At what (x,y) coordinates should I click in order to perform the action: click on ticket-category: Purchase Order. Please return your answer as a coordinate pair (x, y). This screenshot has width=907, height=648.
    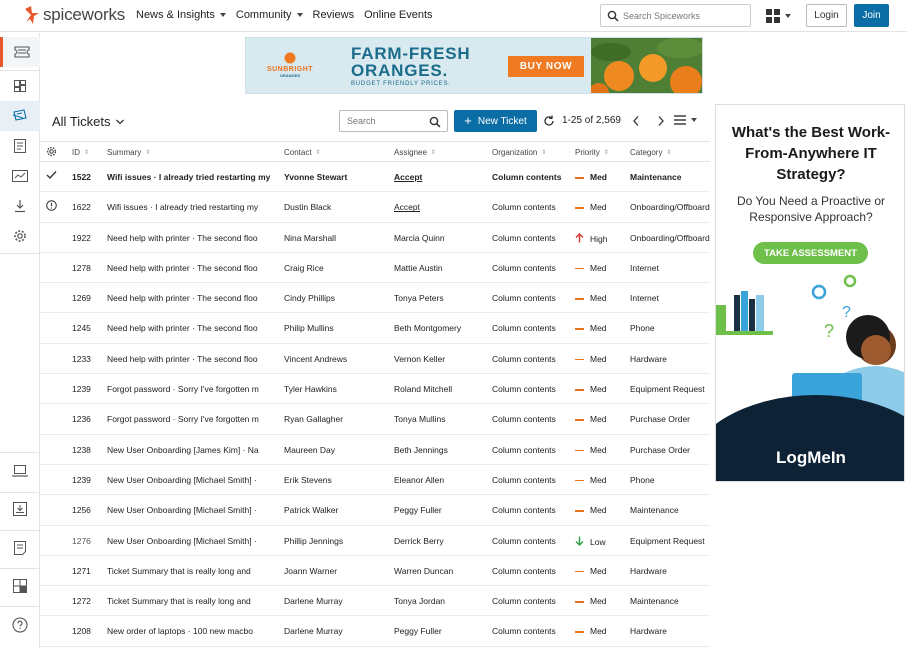
    Looking at the image, I should click on (660, 449).